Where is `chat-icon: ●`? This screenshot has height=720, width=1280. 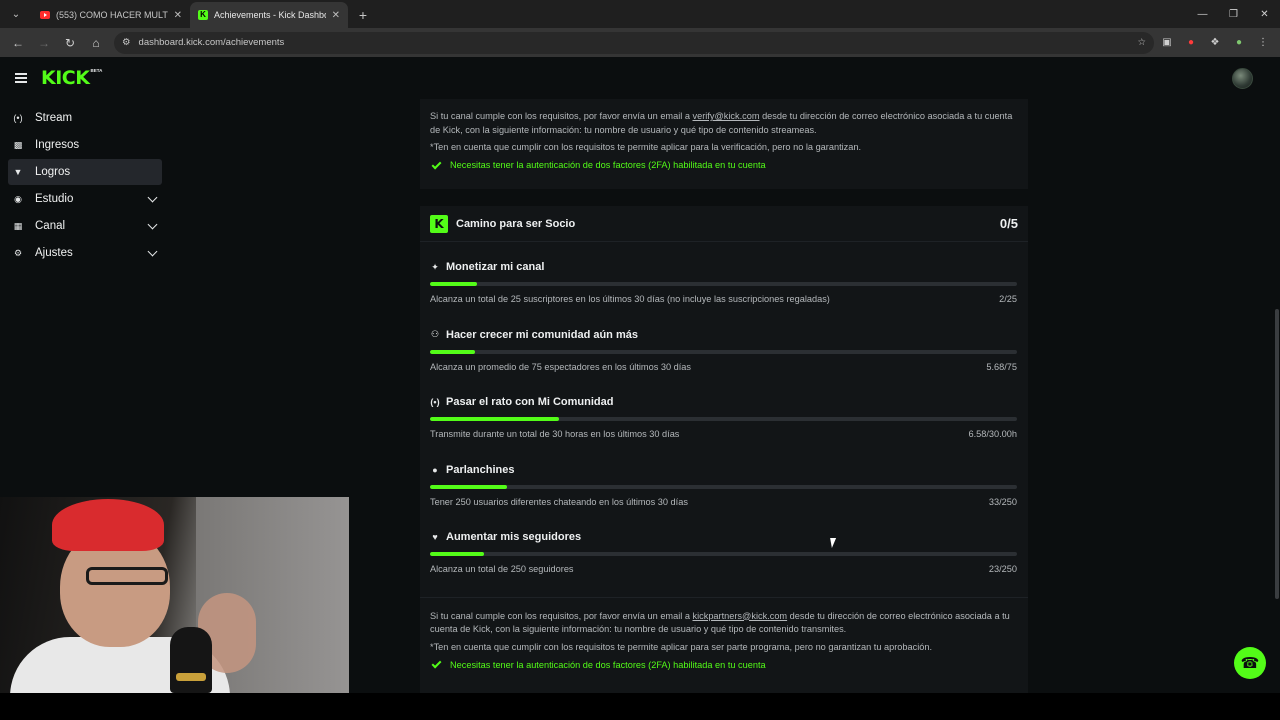
chat-icon: ● is located at coordinates (435, 469).